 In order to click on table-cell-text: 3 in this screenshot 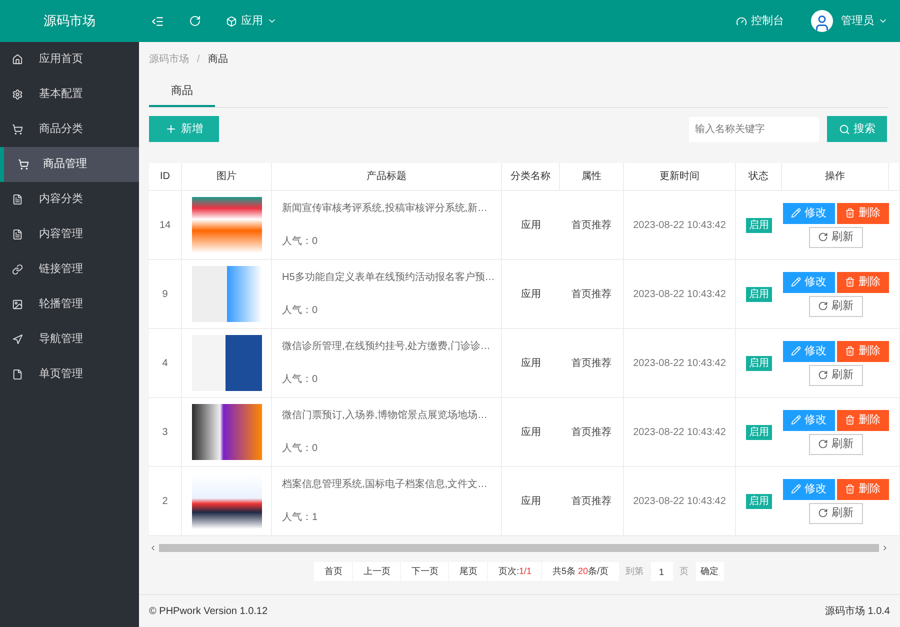, I will do `click(165, 433)`.